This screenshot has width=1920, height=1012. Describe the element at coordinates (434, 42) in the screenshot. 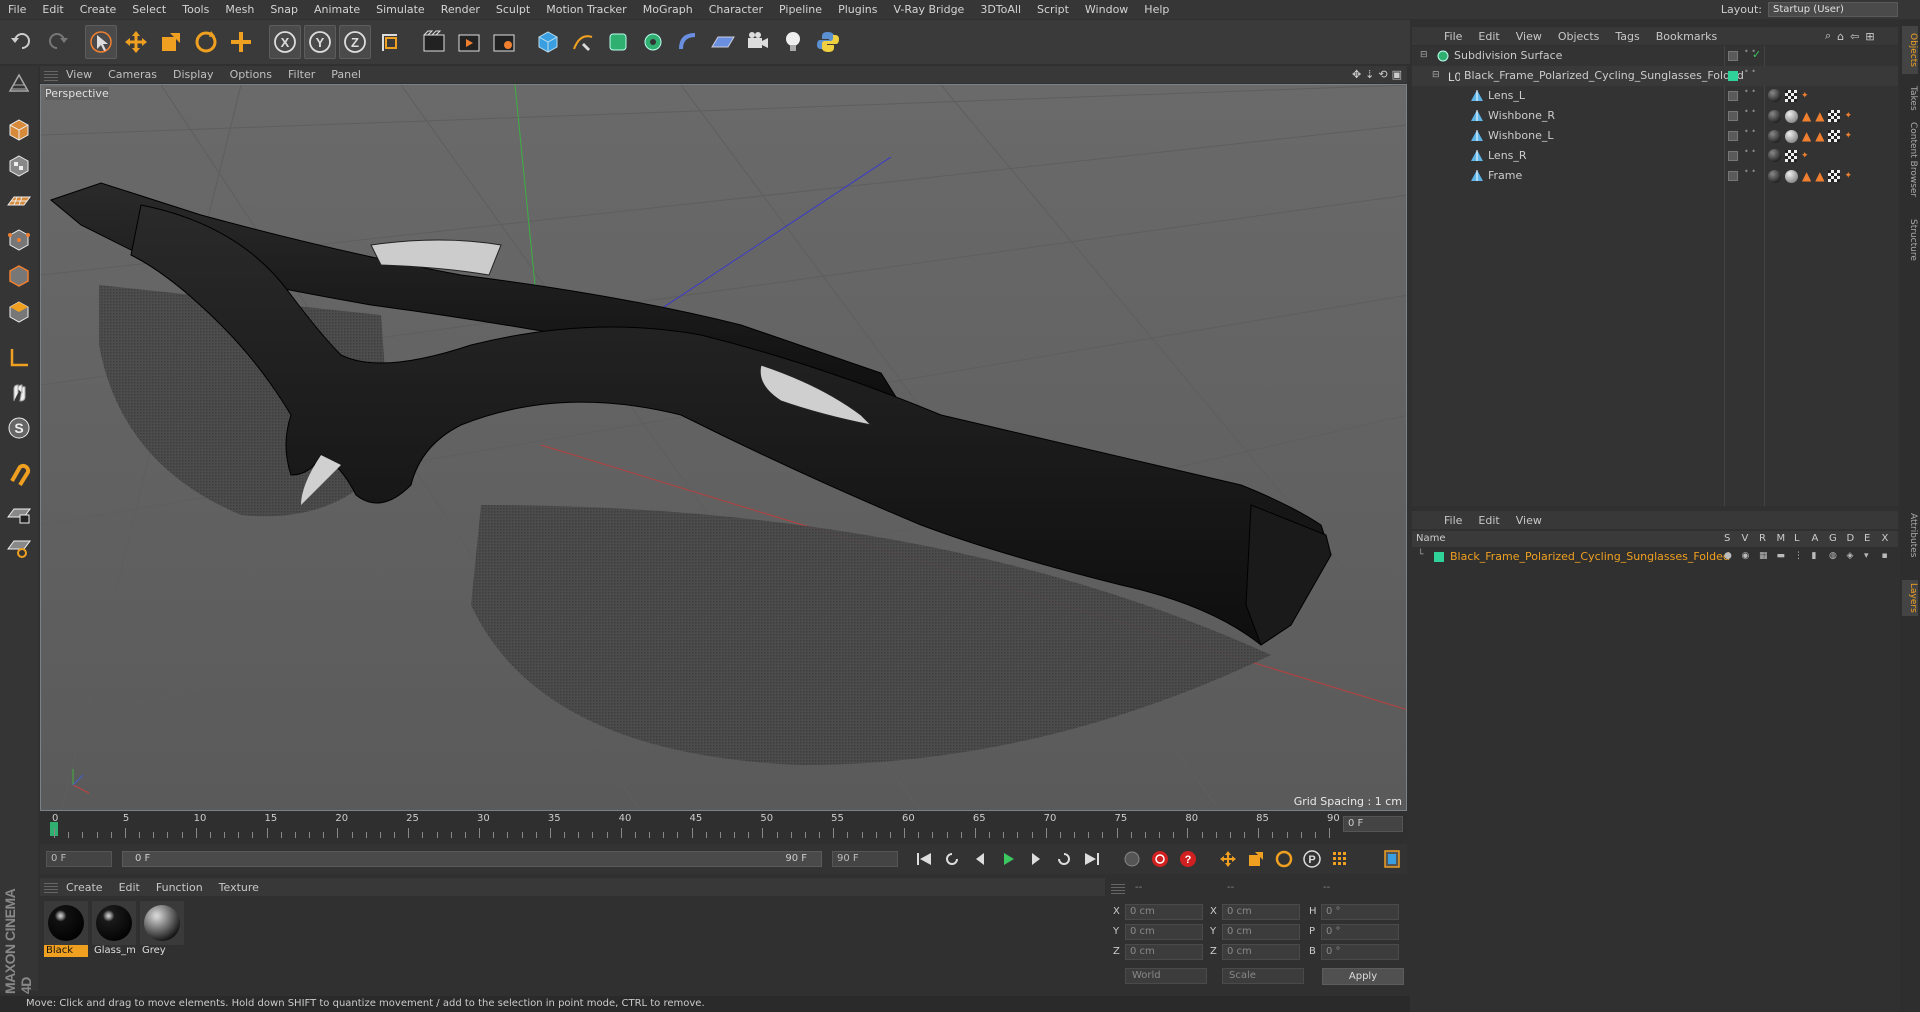

I see `render-view-icon` at that location.